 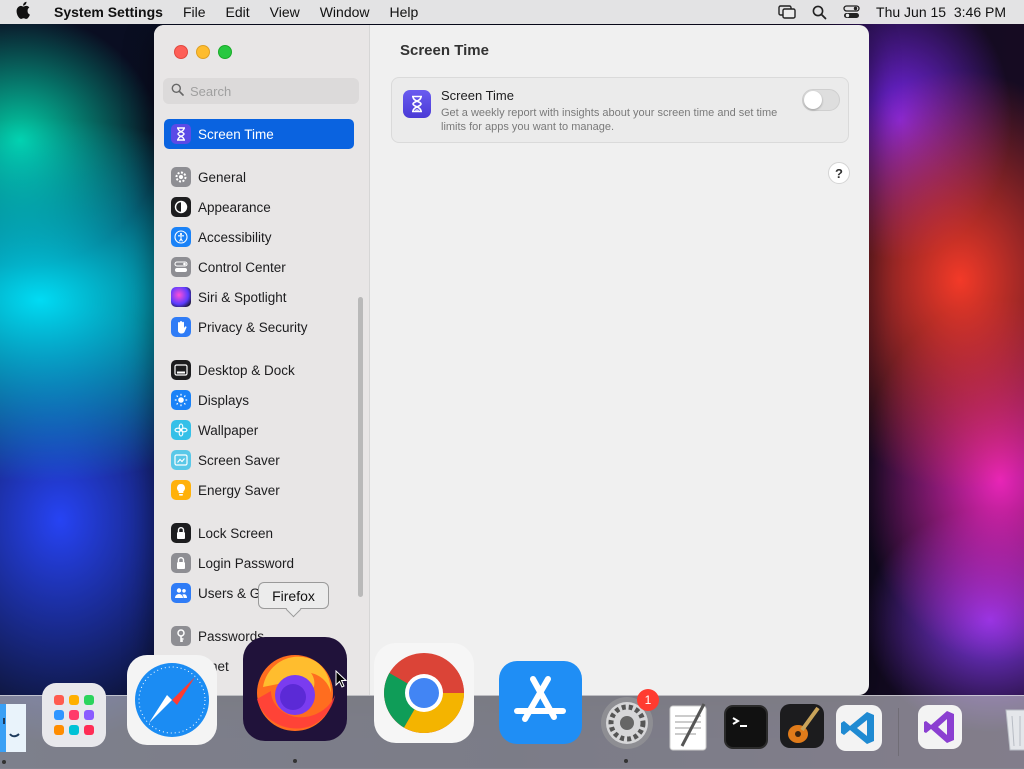 What do you see at coordinates (181, 237) in the screenshot?
I see `accessibility-icon` at bounding box center [181, 237].